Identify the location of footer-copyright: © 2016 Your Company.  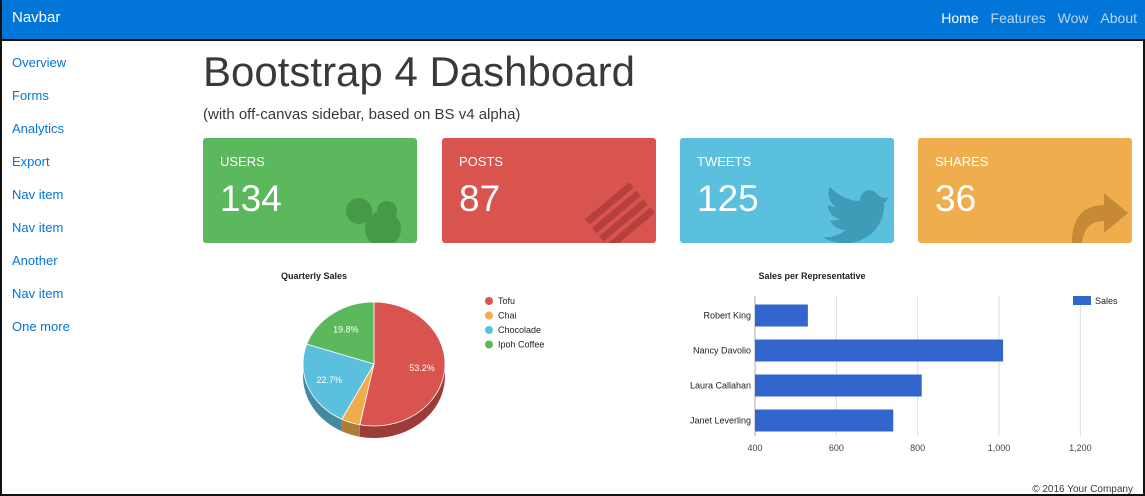
(1082, 489).